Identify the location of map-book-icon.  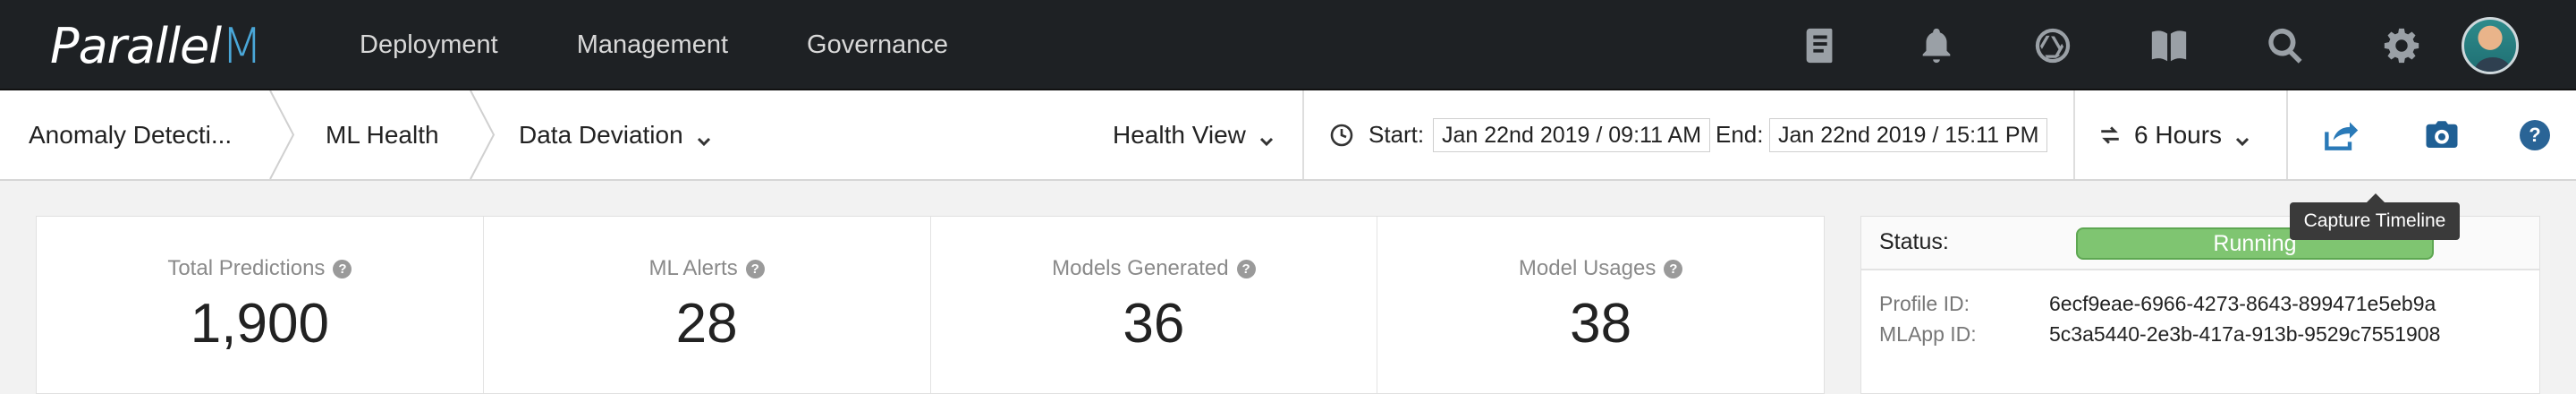
(2169, 45).